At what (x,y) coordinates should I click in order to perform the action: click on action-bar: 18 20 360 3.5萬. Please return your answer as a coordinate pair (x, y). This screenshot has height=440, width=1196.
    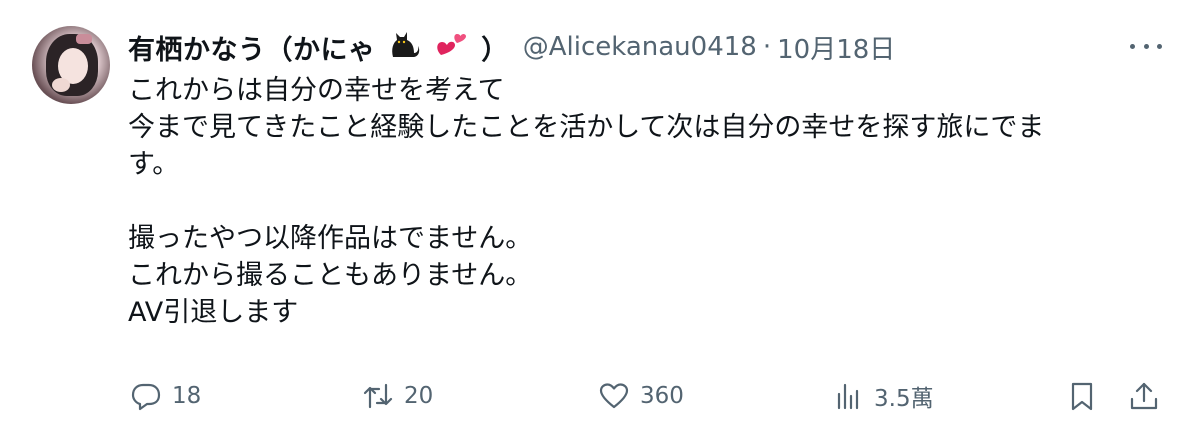
    Looking at the image, I should click on (598, 396).